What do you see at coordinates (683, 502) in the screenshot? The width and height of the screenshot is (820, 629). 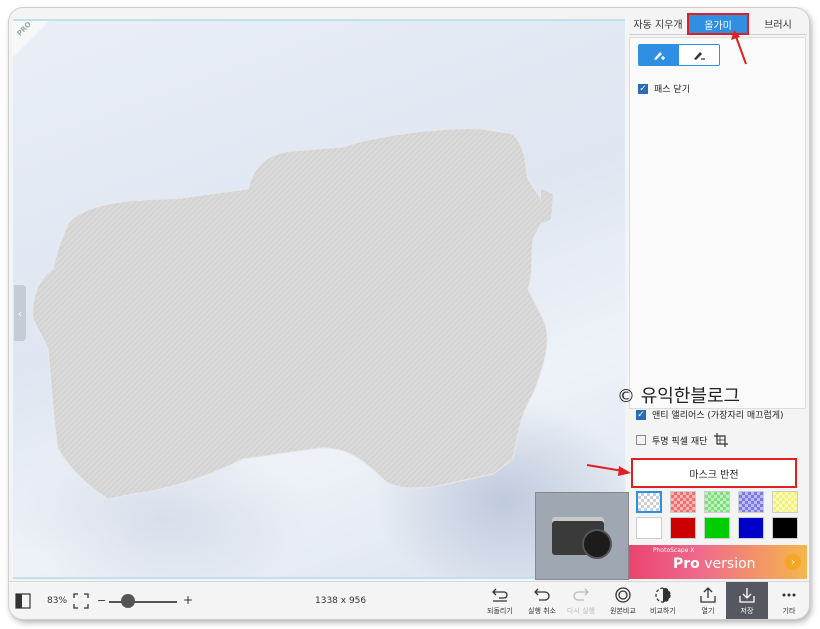 I see `swatch-light-red` at bounding box center [683, 502].